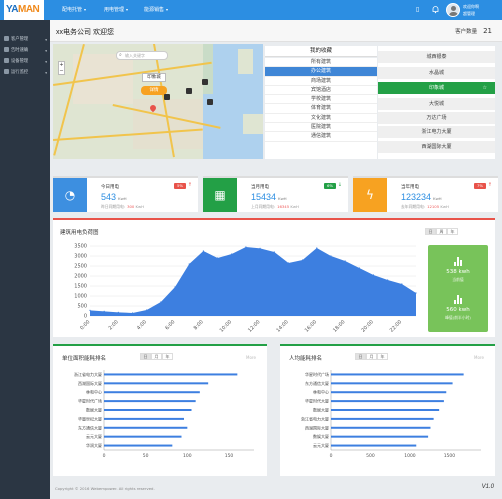  Describe the element at coordinates (84, 359) in the screenshot. I see `area-rank-title: 单位面积能耗排名` at that location.